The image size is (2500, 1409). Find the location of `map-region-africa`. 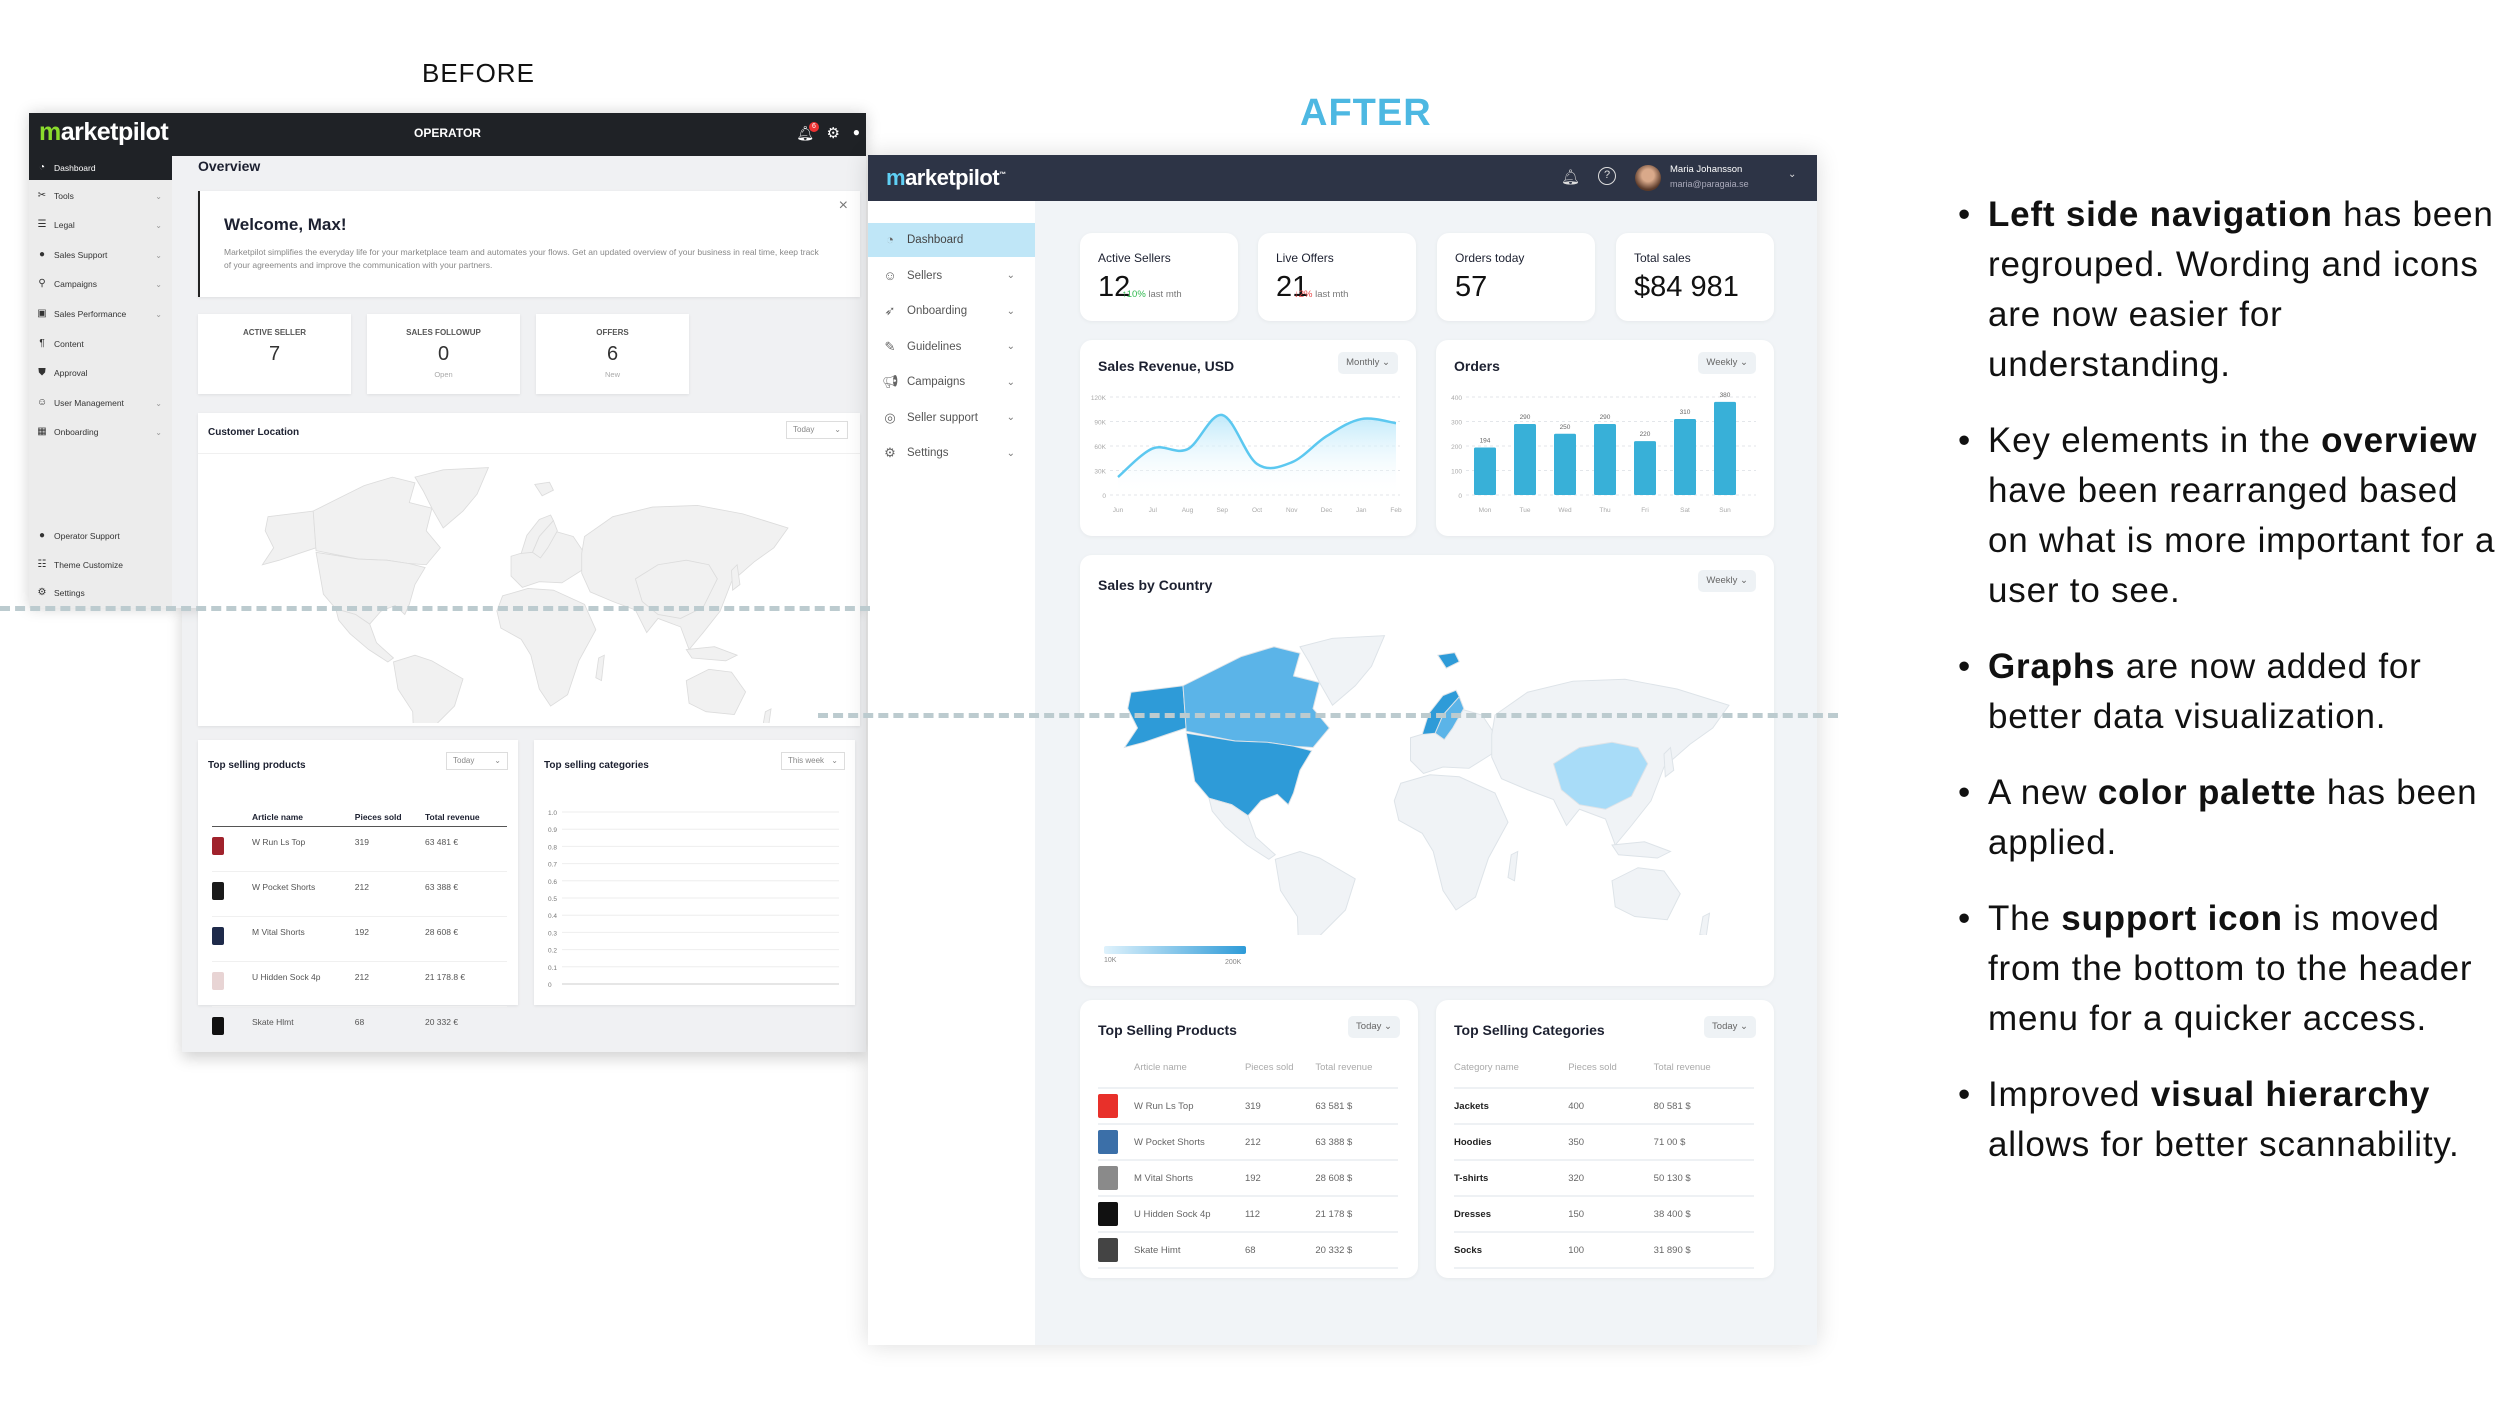

map-region-africa is located at coordinates (1451, 842).